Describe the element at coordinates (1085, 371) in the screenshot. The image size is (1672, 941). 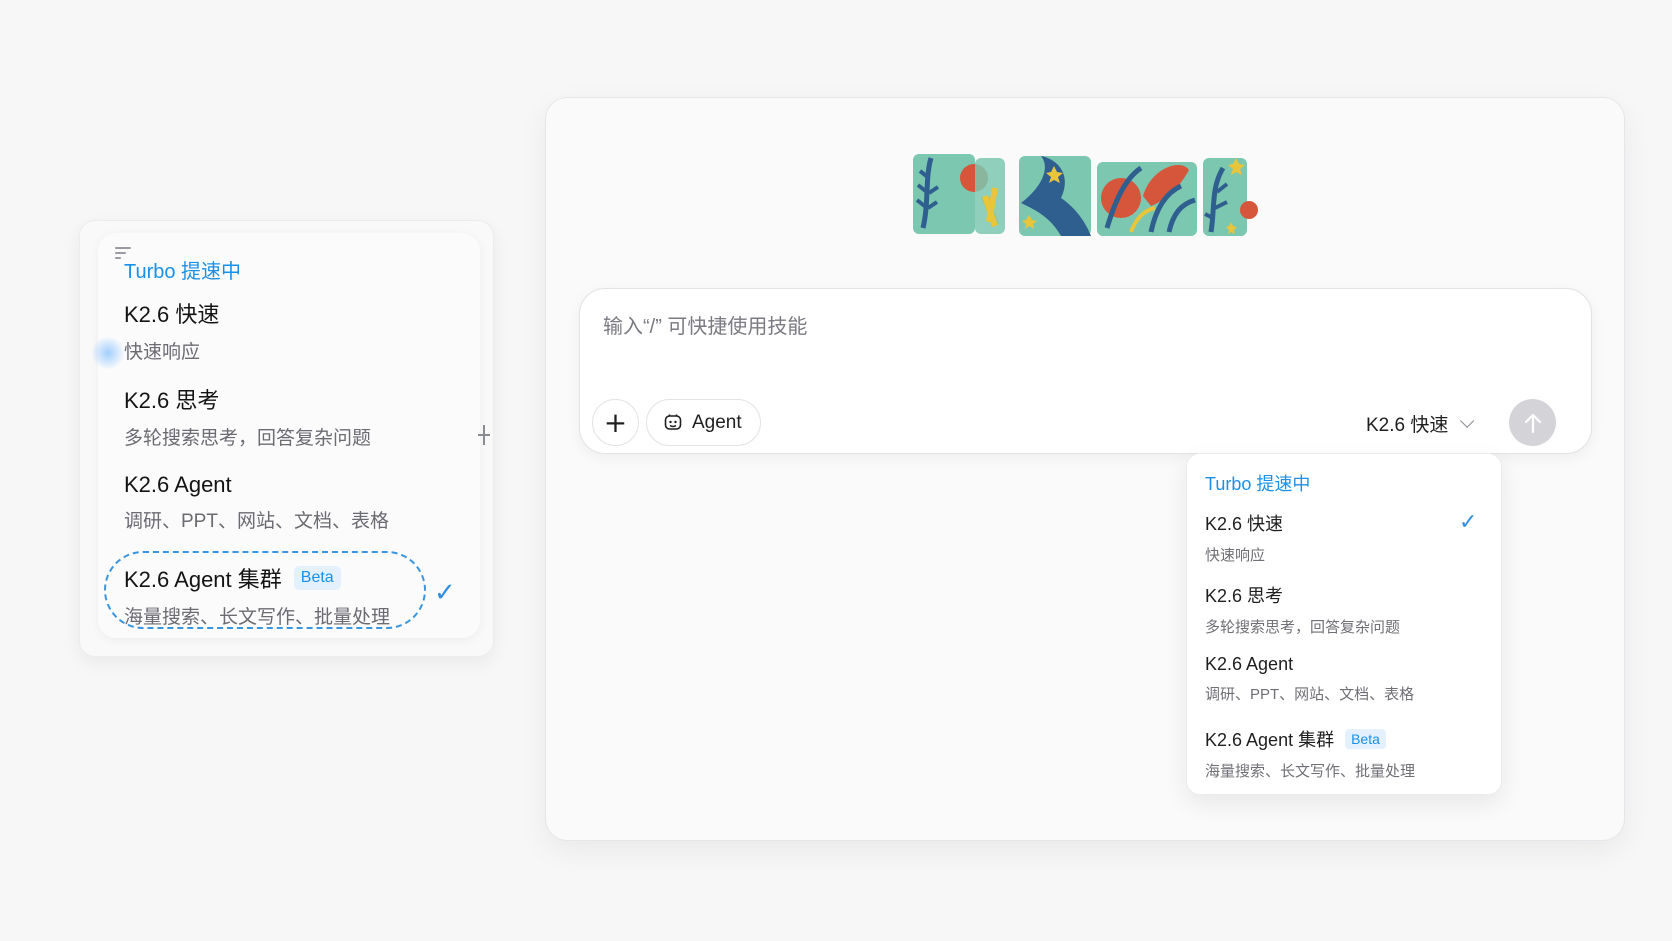
I see `composer: + Agent K2.6 快速` at that location.